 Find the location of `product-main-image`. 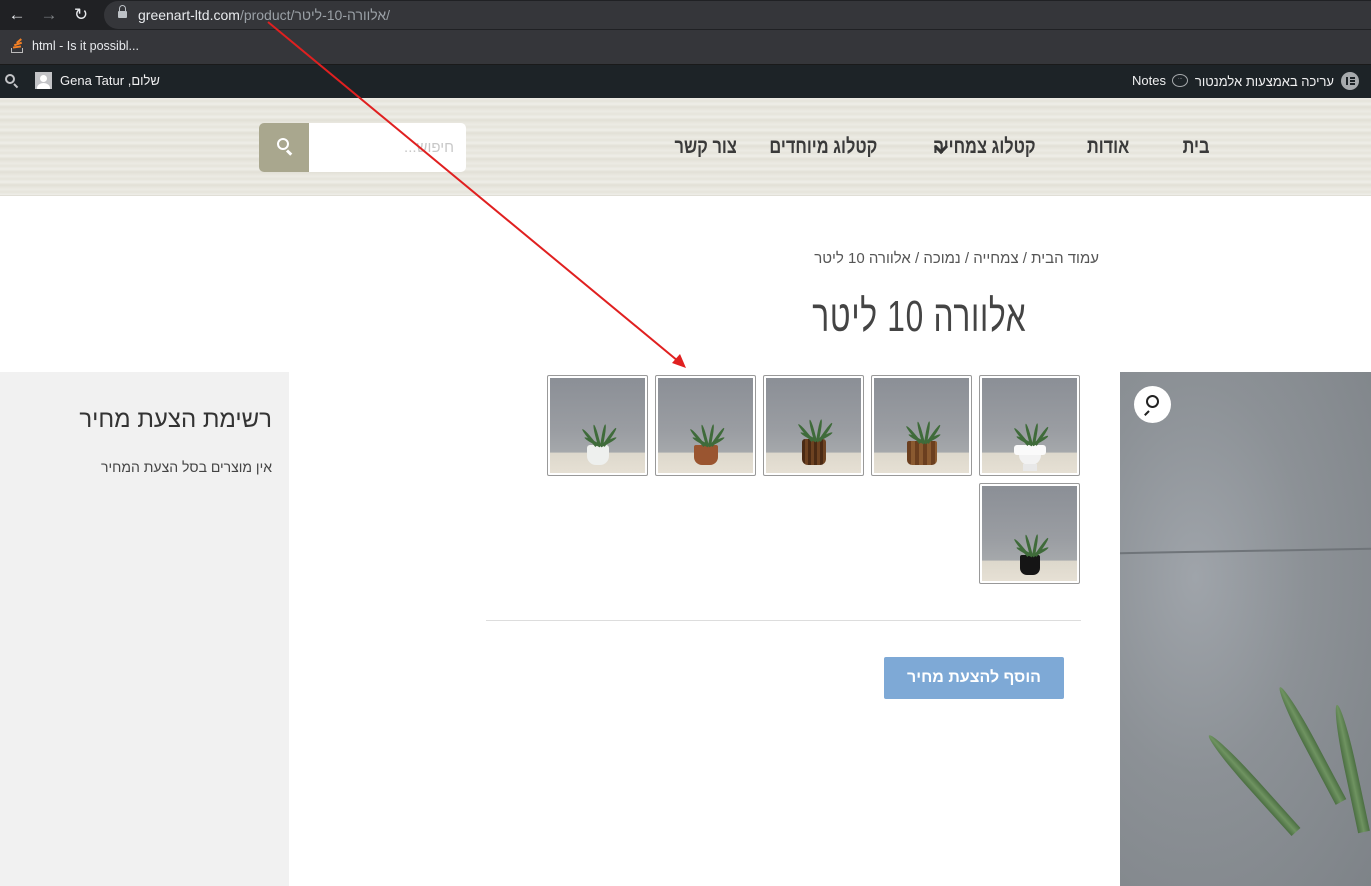

product-main-image is located at coordinates (1245, 629).